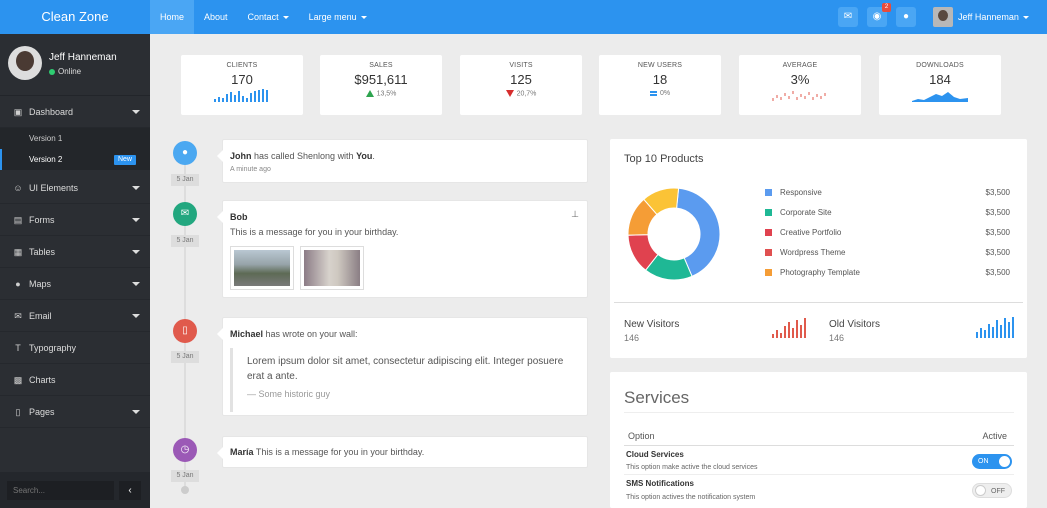  Describe the element at coordinates (887, 193) in the screenshot. I see `legend-item: Responsive $3,500` at that location.